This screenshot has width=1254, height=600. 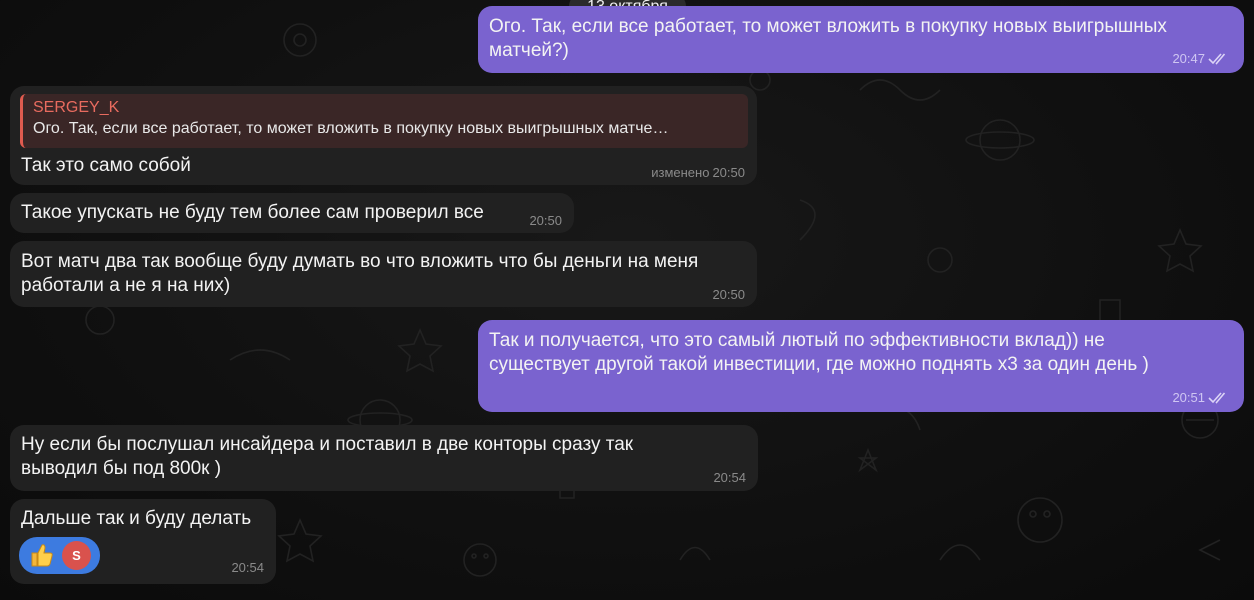 What do you see at coordinates (76, 107) in the screenshot?
I see `reply-author: SERGEY_K` at bounding box center [76, 107].